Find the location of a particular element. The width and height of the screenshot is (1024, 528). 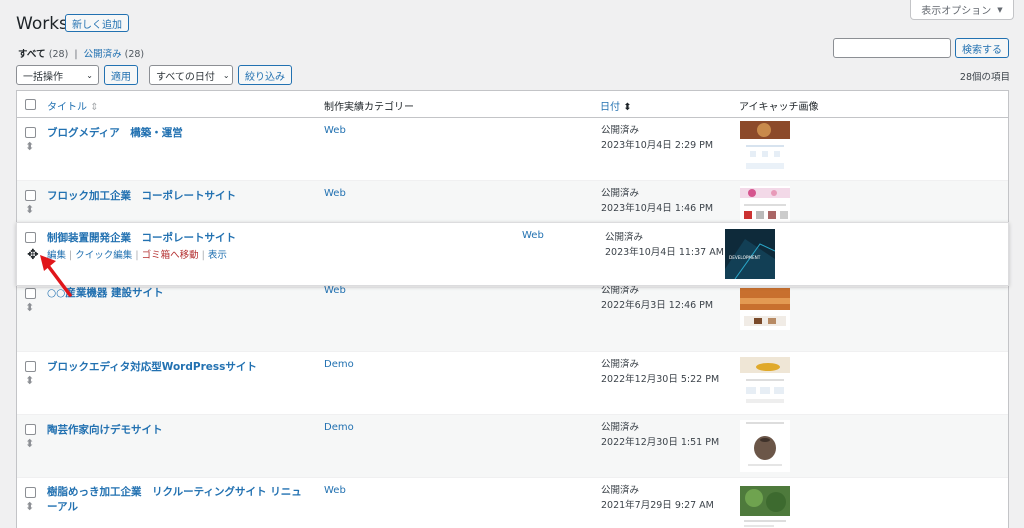

bulk-action-select: 一括操作 ⌄ is located at coordinates (57, 75).